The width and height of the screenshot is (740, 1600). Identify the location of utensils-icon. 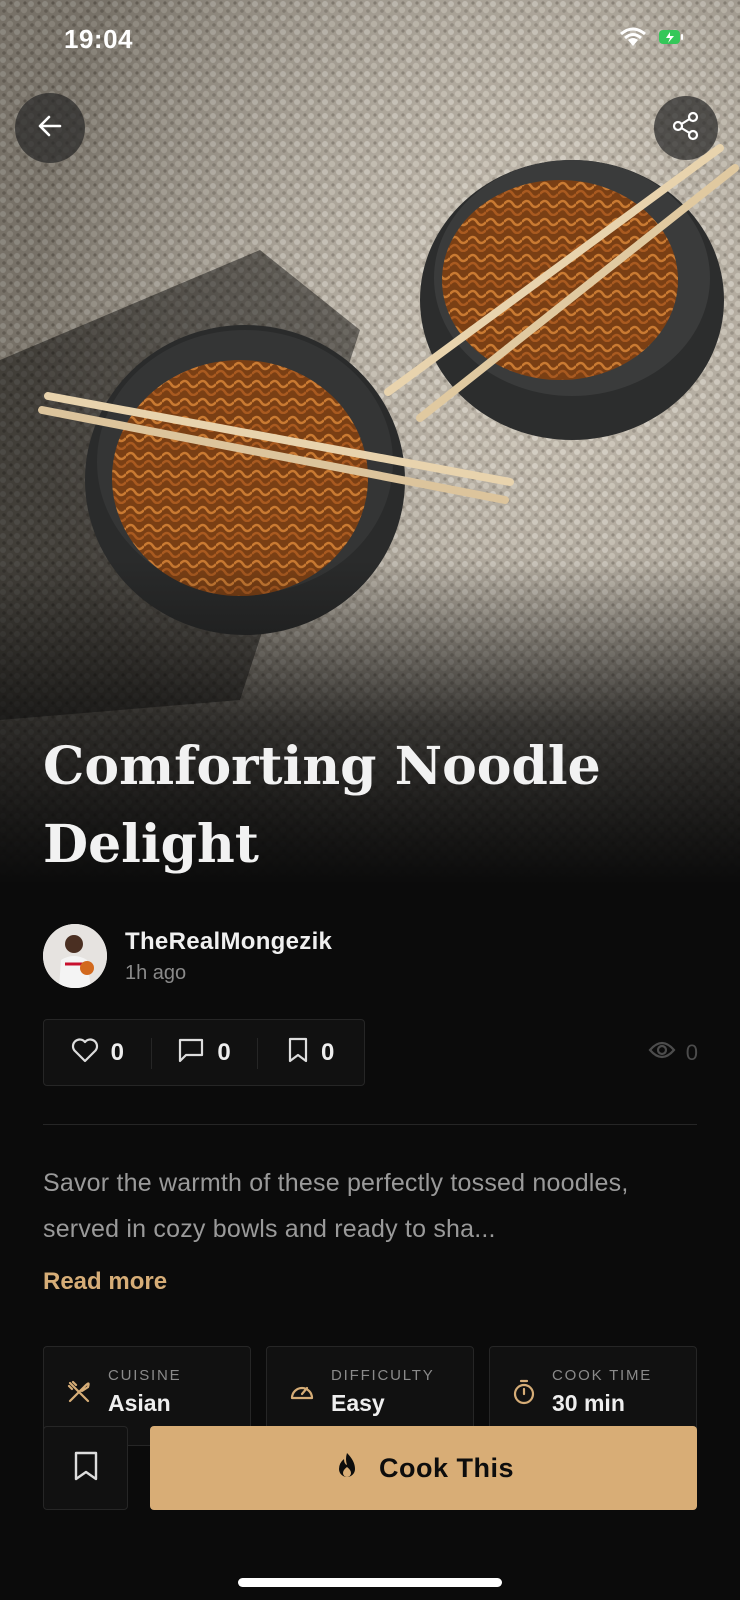
(79, 1394).